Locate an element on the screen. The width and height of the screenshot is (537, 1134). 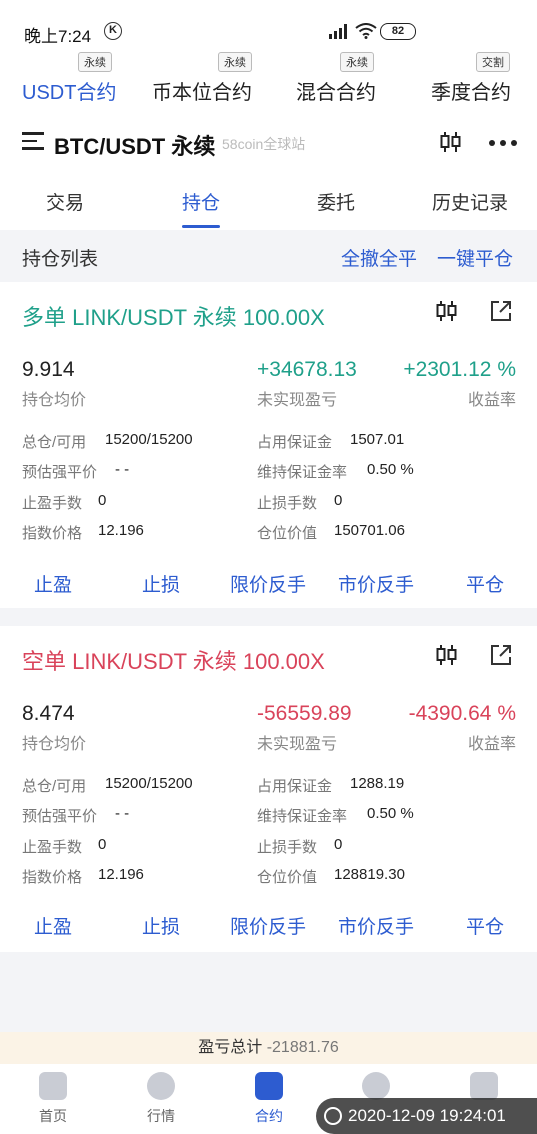
clock-icon is located at coordinates (333, 1116).